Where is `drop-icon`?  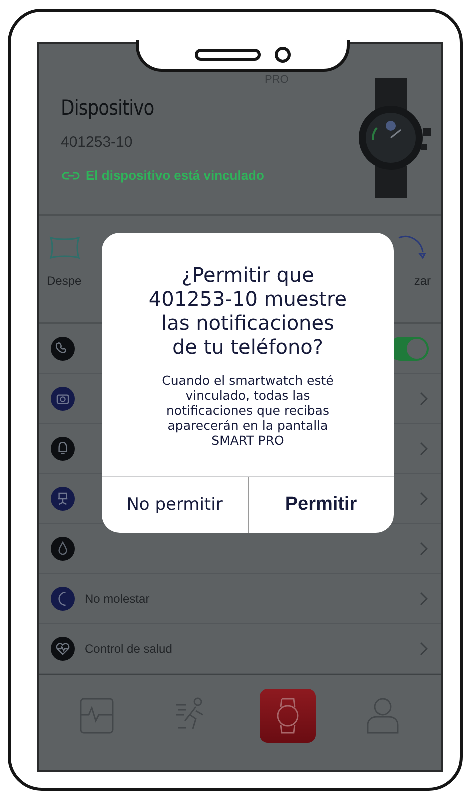 drop-icon is located at coordinates (63, 548).